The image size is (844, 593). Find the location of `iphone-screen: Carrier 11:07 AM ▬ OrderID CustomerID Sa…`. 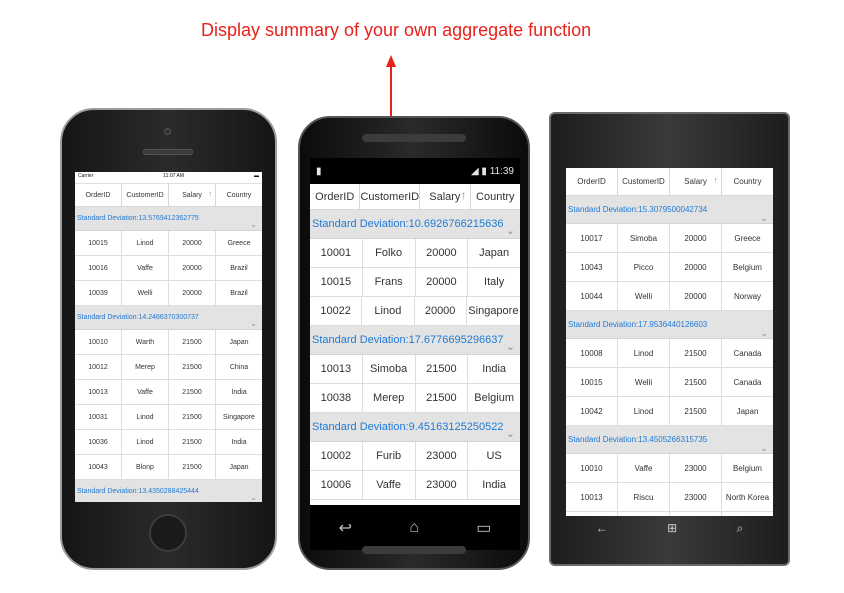

iphone-screen: Carrier 11:07 AM ▬ OrderID CustomerID Sa… is located at coordinates (168, 337).